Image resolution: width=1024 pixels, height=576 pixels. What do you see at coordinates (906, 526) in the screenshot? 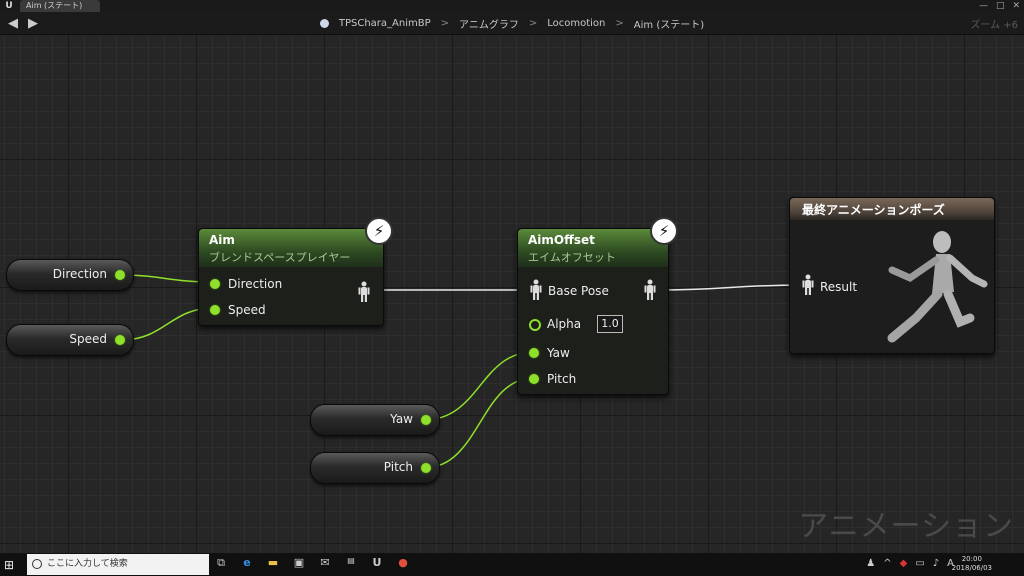
I see `graph-type-watermark: アニメーション` at bounding box center [906, 526].